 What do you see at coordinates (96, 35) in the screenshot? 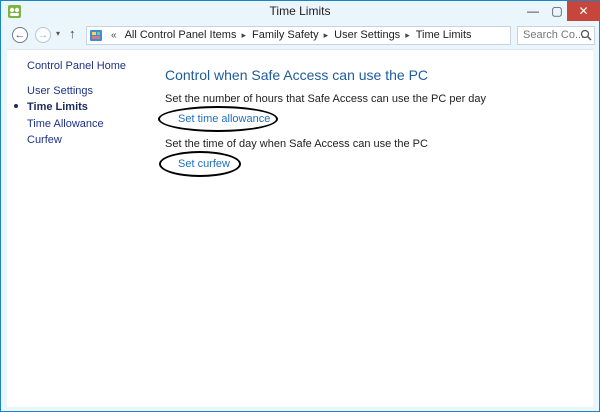
I see `control-panel-icon` at bounding box center [96, 35].